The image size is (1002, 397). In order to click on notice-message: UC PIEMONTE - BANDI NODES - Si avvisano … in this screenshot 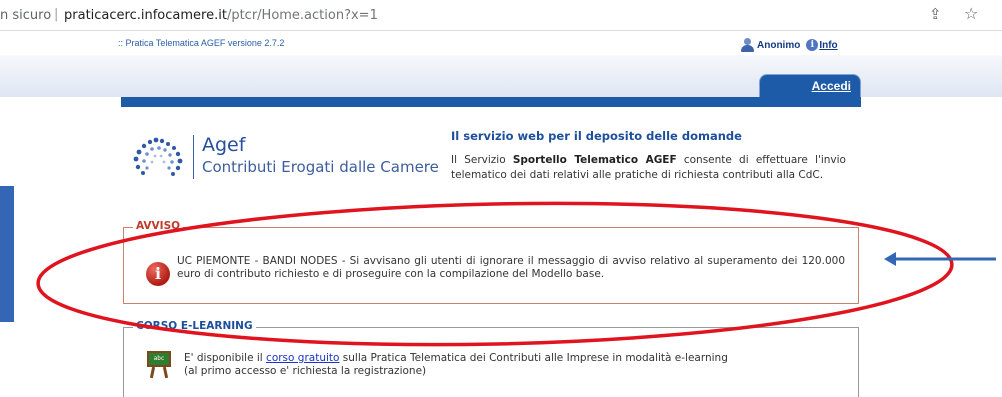, I will do `click(511, 267)`.